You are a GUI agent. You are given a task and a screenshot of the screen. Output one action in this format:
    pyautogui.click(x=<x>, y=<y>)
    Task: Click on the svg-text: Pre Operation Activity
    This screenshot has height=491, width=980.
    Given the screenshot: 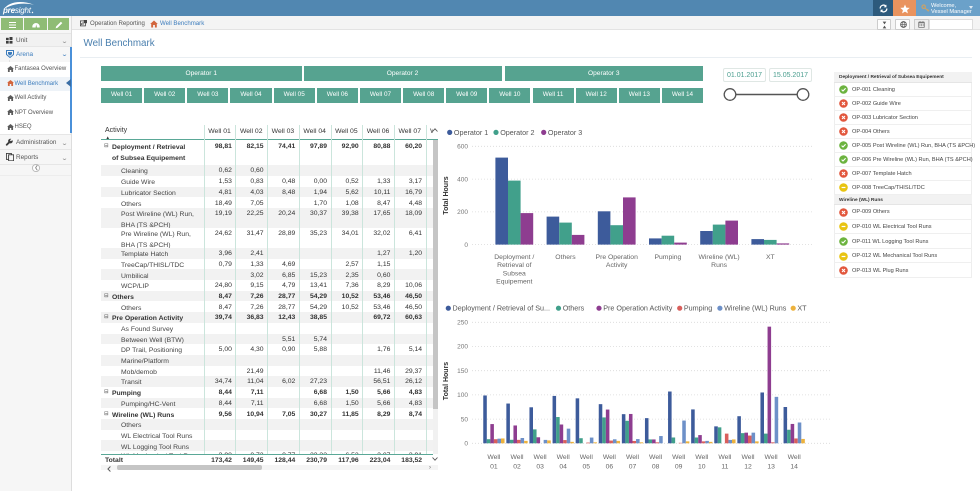 What is the action you would take?
    pyautogui.click(x=638, y=308)
    